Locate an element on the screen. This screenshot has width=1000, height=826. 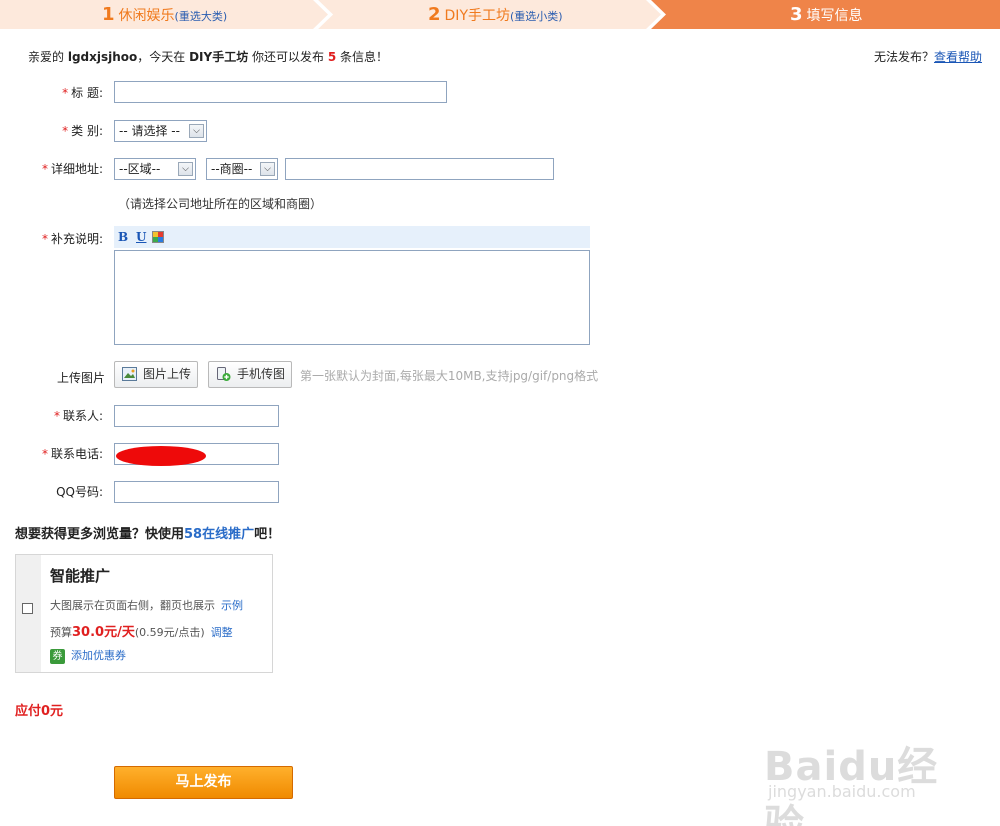
category-label-text: 类 别: is located at coordinates (87, 131).